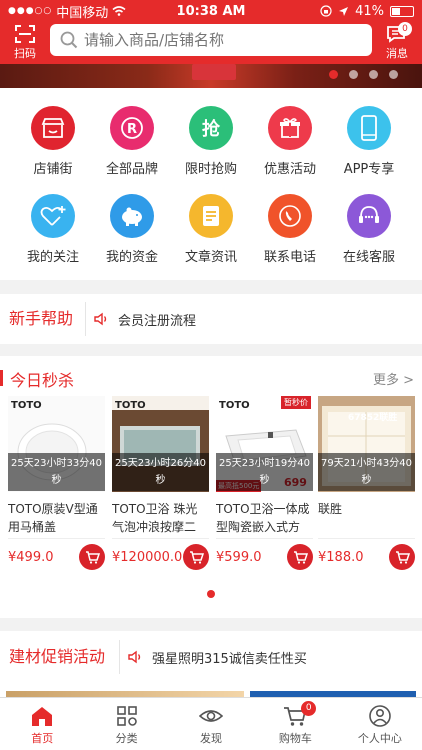 This screenshot has width=422, height=750. What do you see at coordinates (53, 216) in the screenshot?
I see `heart-plus-icon` at bounding box center [53, 216].